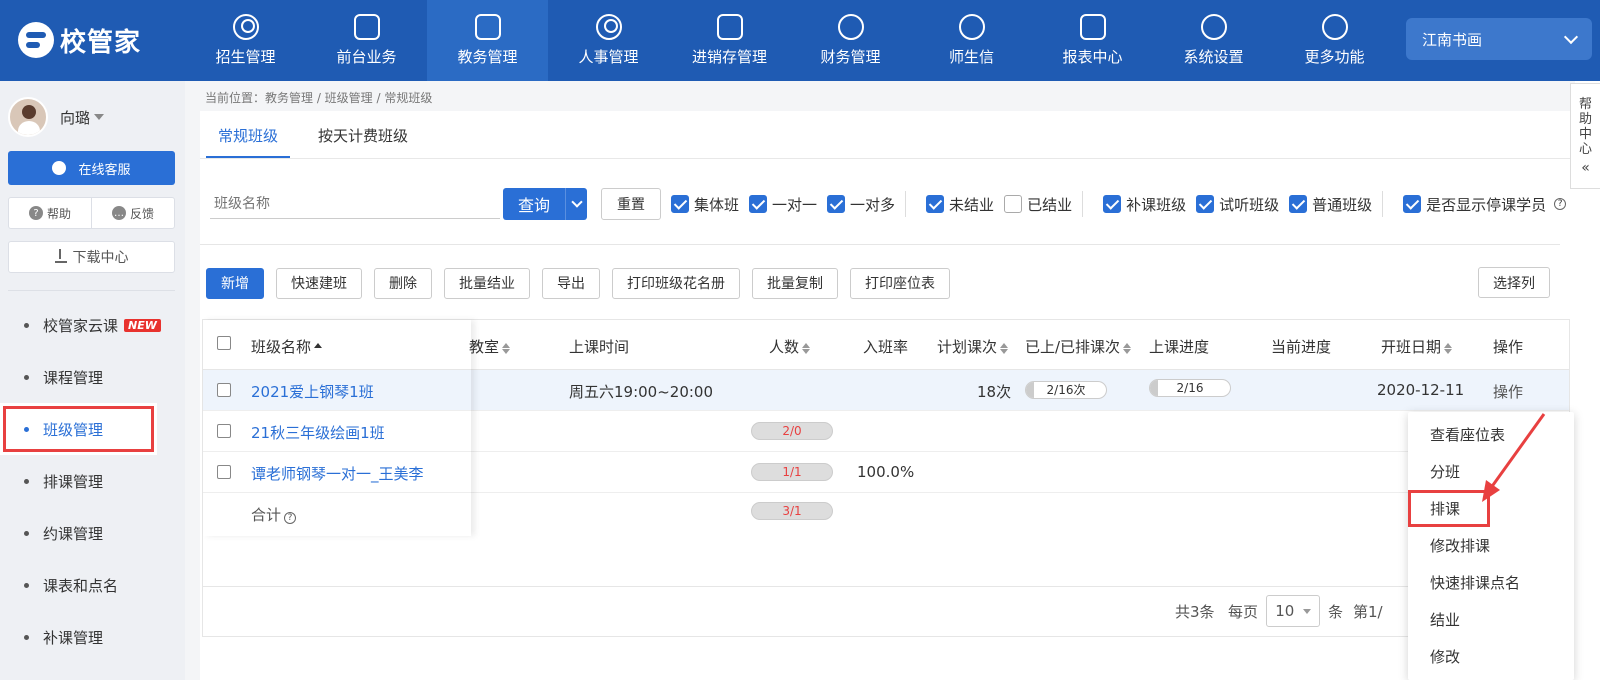 The height and width of the screenshot is (680, 1600). I want to click on tab-regular-classes: 常规班级, so click(248, 134).